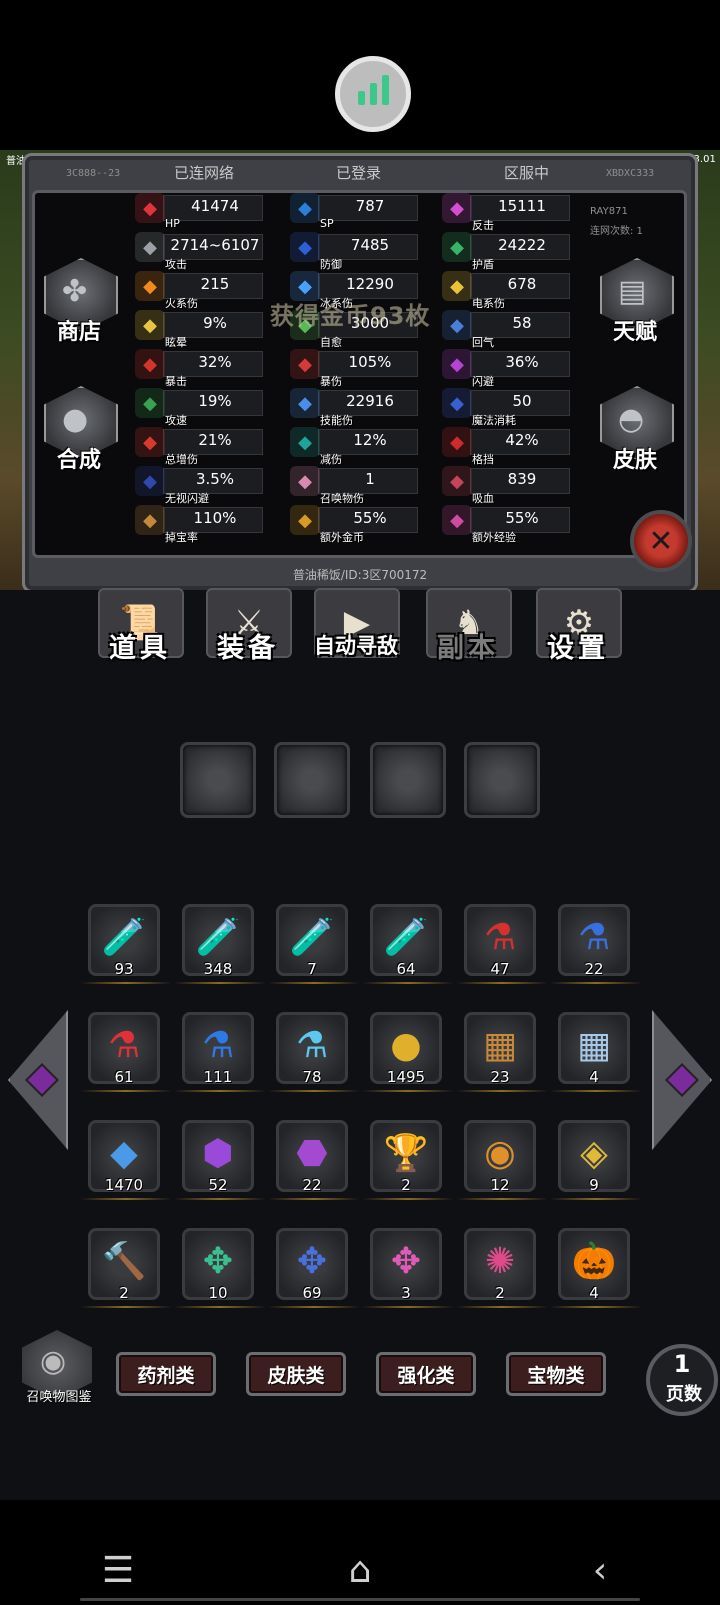  What do you see at coordinates (594, 1153) in the screenshot?
I see `gold-rune-icon: ◈` at bounding box center [594, 1153].